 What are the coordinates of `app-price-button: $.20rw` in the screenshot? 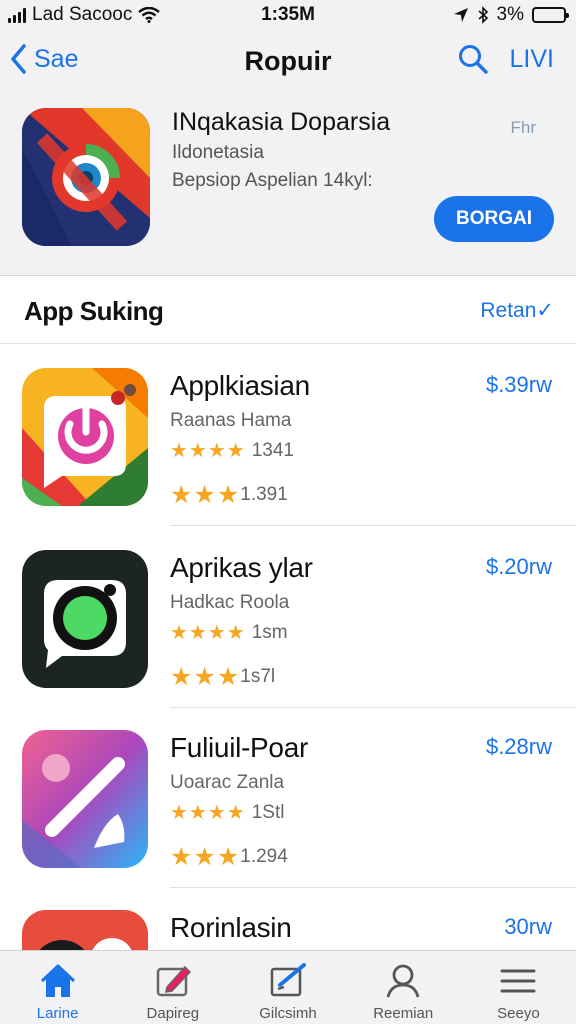 It's located at (519, 567).